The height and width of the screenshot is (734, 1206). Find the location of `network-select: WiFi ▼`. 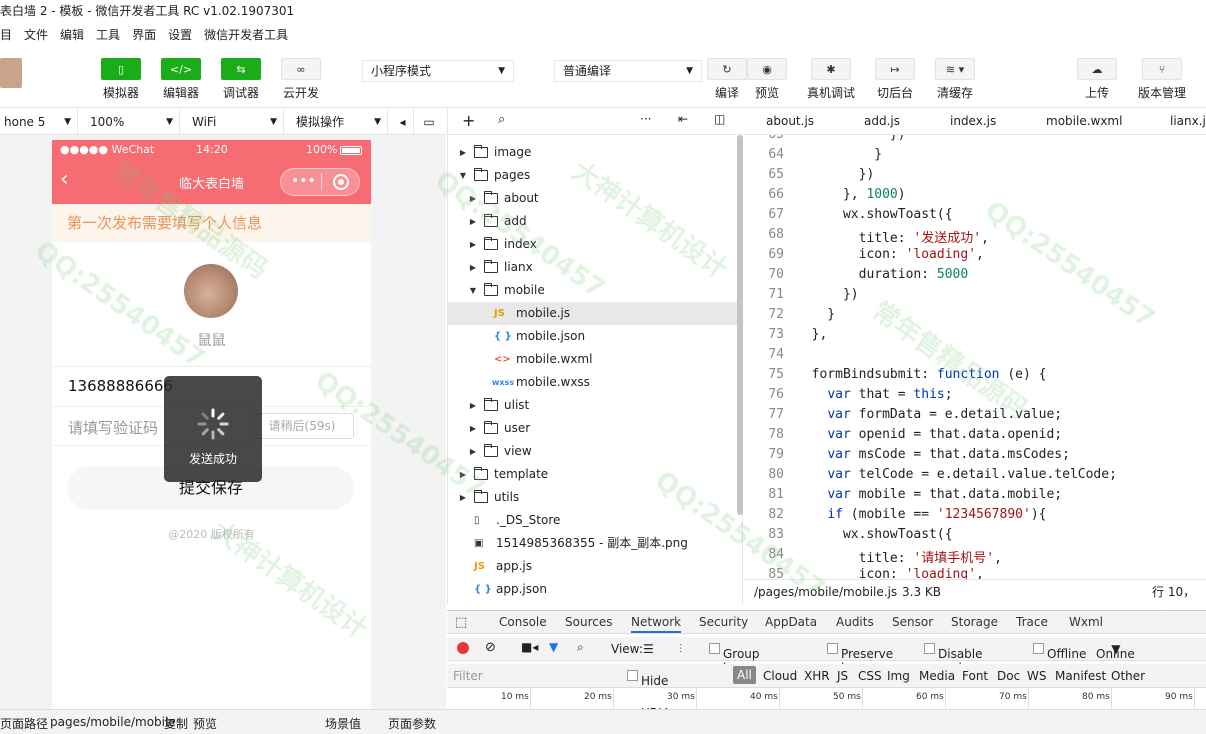

network-select: WiFi ▼ is located at coordinates (232, 121).